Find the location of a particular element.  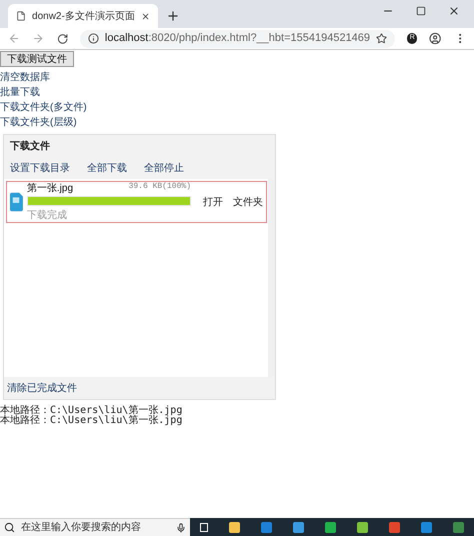

clear-completed-link: 清除已完成文件 is located at coordinates (139, 388).